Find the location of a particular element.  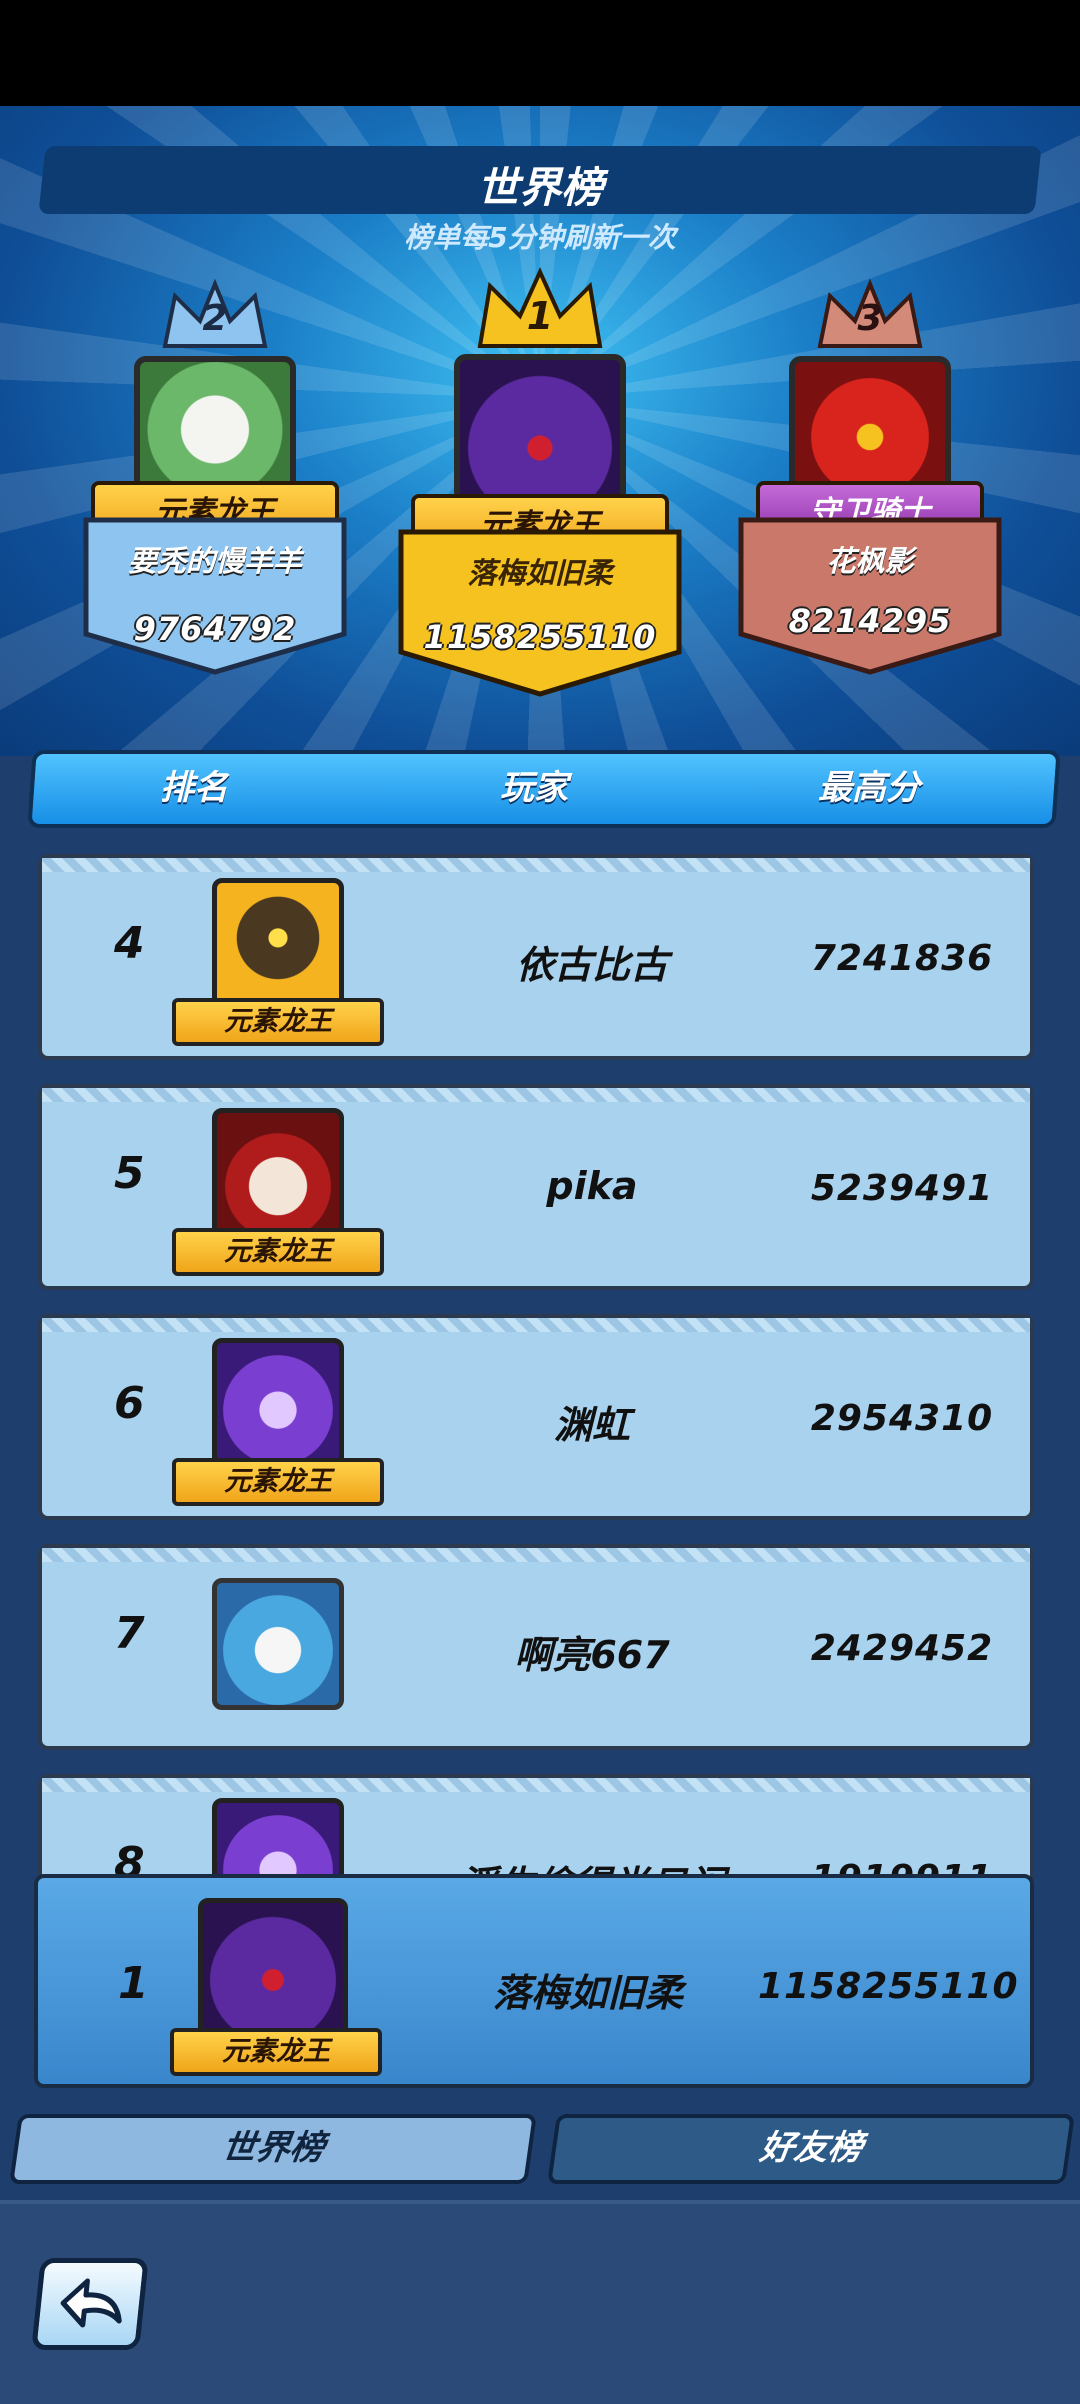

podium-rank-1: 1 元素龙王 落梅如旧柔 1158255110 is located at coordinates (540, 511).